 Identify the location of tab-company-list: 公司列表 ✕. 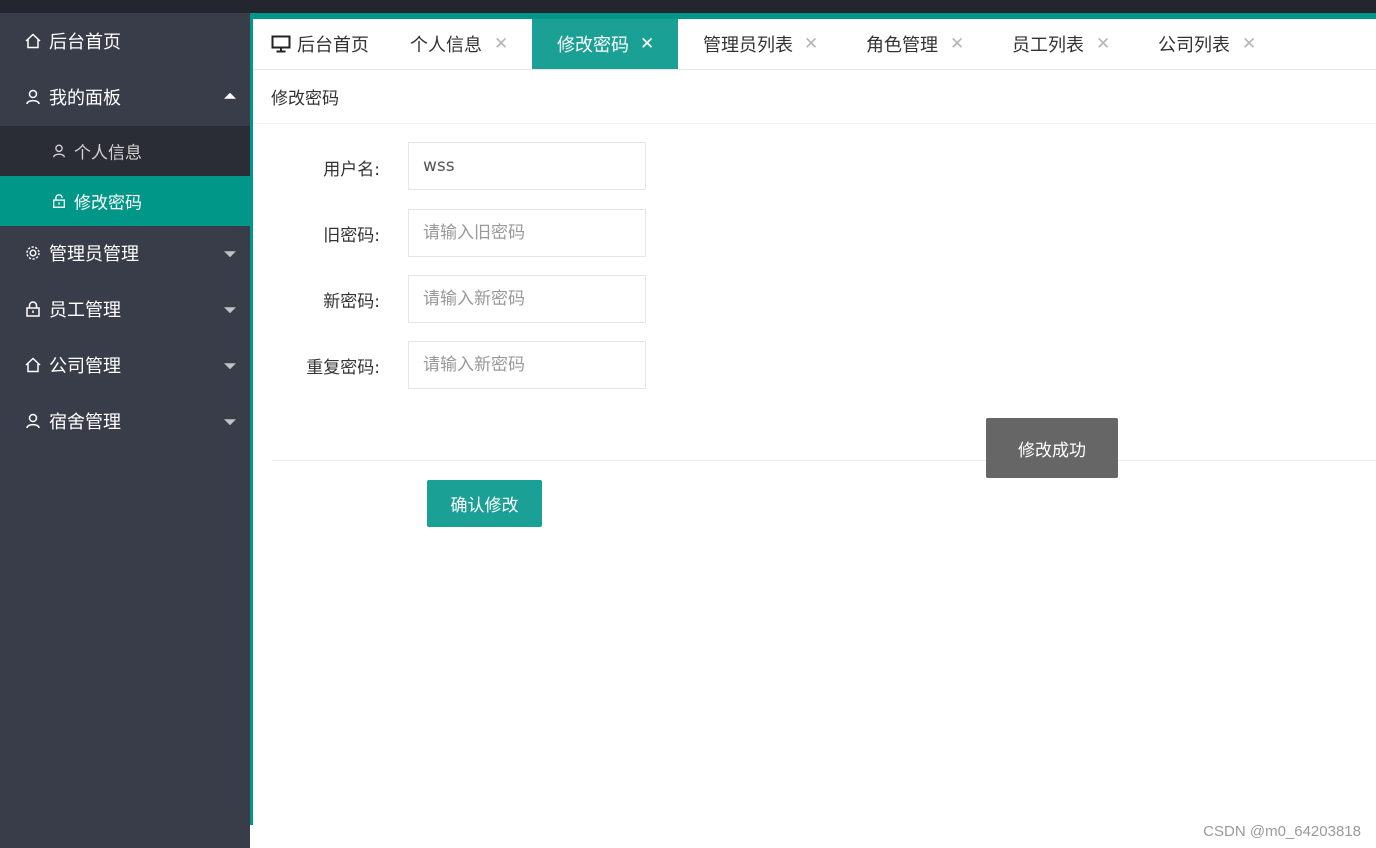
(1206, 44).